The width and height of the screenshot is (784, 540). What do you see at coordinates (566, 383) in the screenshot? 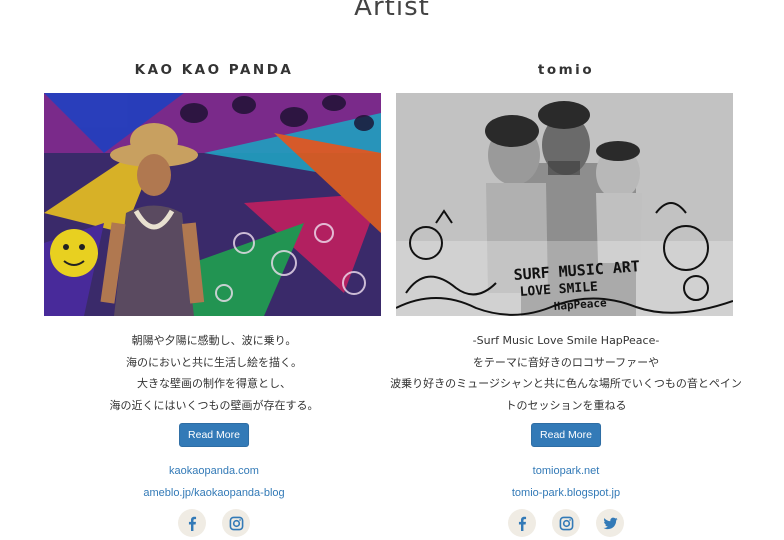
I see `description-line: 波乗り好きのミュージシャンと共に色んな場所でいくつもの音とペイン` at bounding box center [566, 383].